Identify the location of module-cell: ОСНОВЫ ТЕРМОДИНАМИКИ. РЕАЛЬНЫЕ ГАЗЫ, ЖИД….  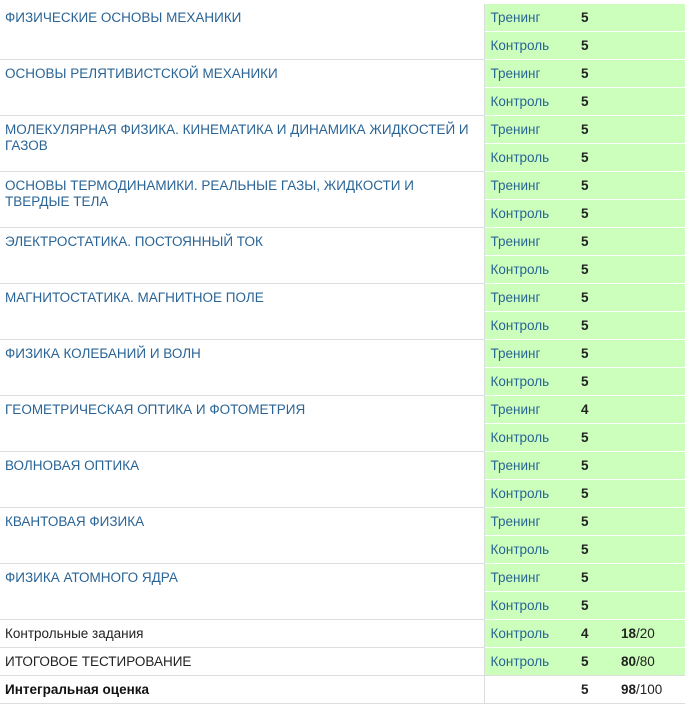
(242, 199).